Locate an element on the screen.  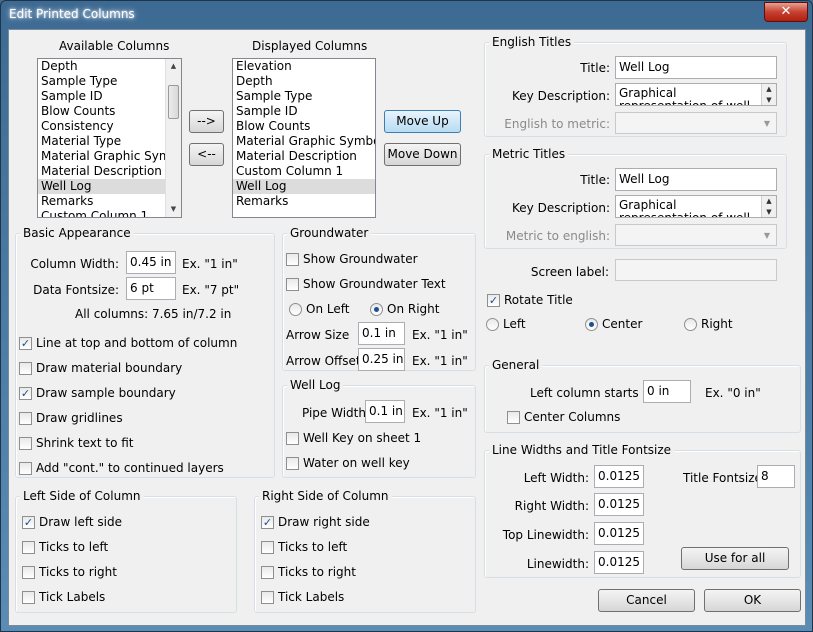
center-columns-checkbox: Center Columns is located at coordinates (563, 418).